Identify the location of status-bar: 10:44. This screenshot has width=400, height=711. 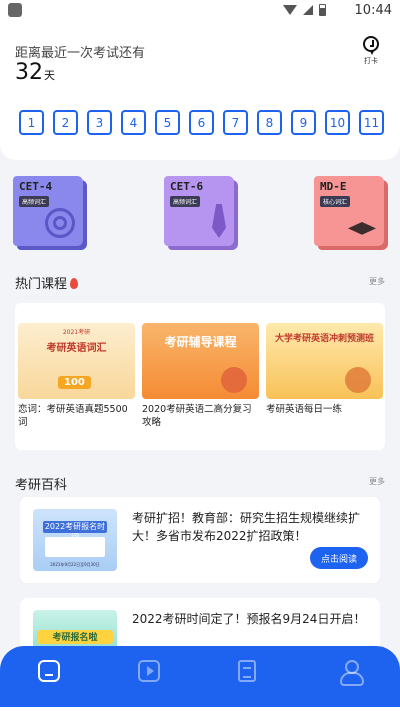
(200, 11).